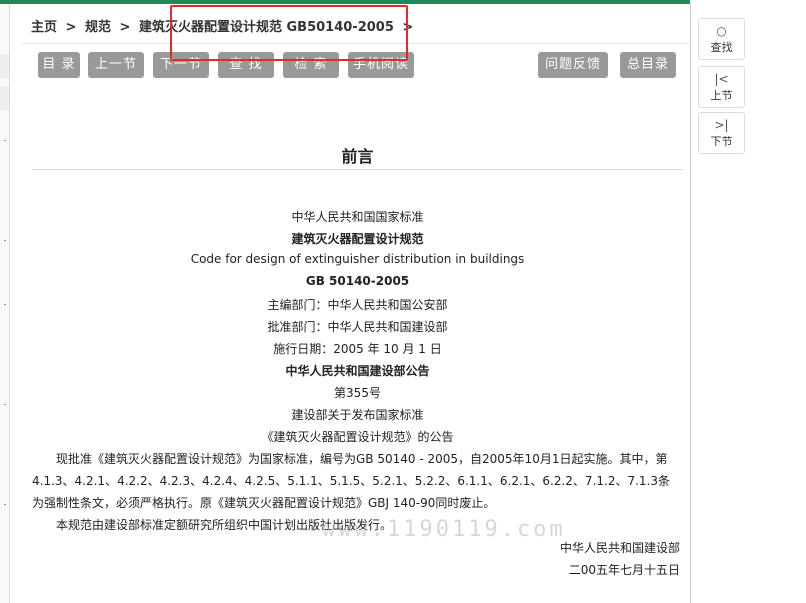  I want to click on side-next-label: 下节, so click(721, 141).